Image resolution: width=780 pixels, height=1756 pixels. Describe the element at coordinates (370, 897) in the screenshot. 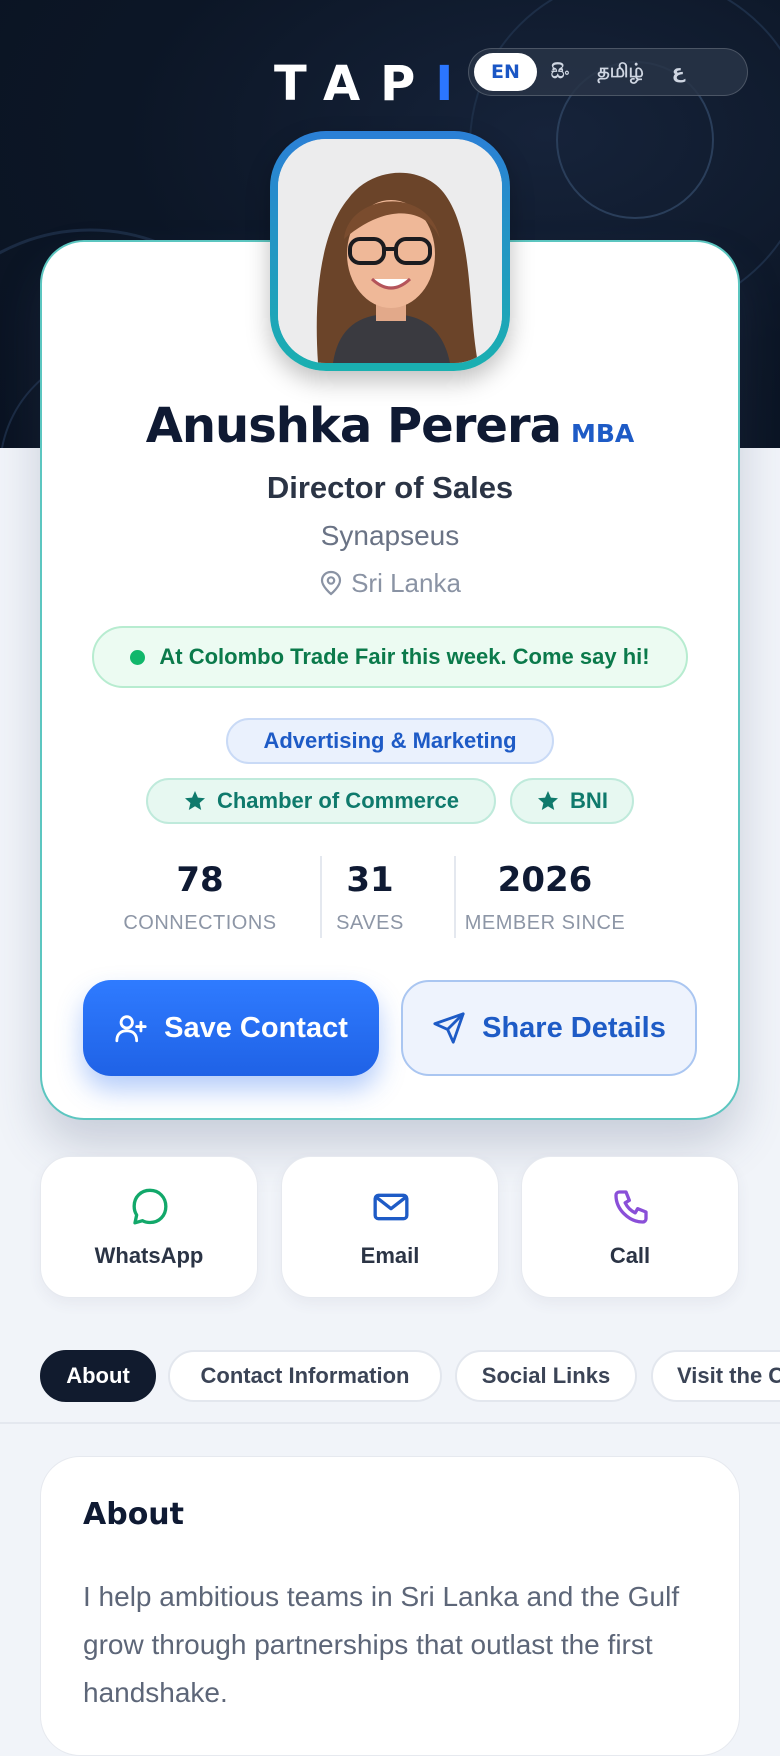

I see `stat-saves: 31 SAVES` at that location.